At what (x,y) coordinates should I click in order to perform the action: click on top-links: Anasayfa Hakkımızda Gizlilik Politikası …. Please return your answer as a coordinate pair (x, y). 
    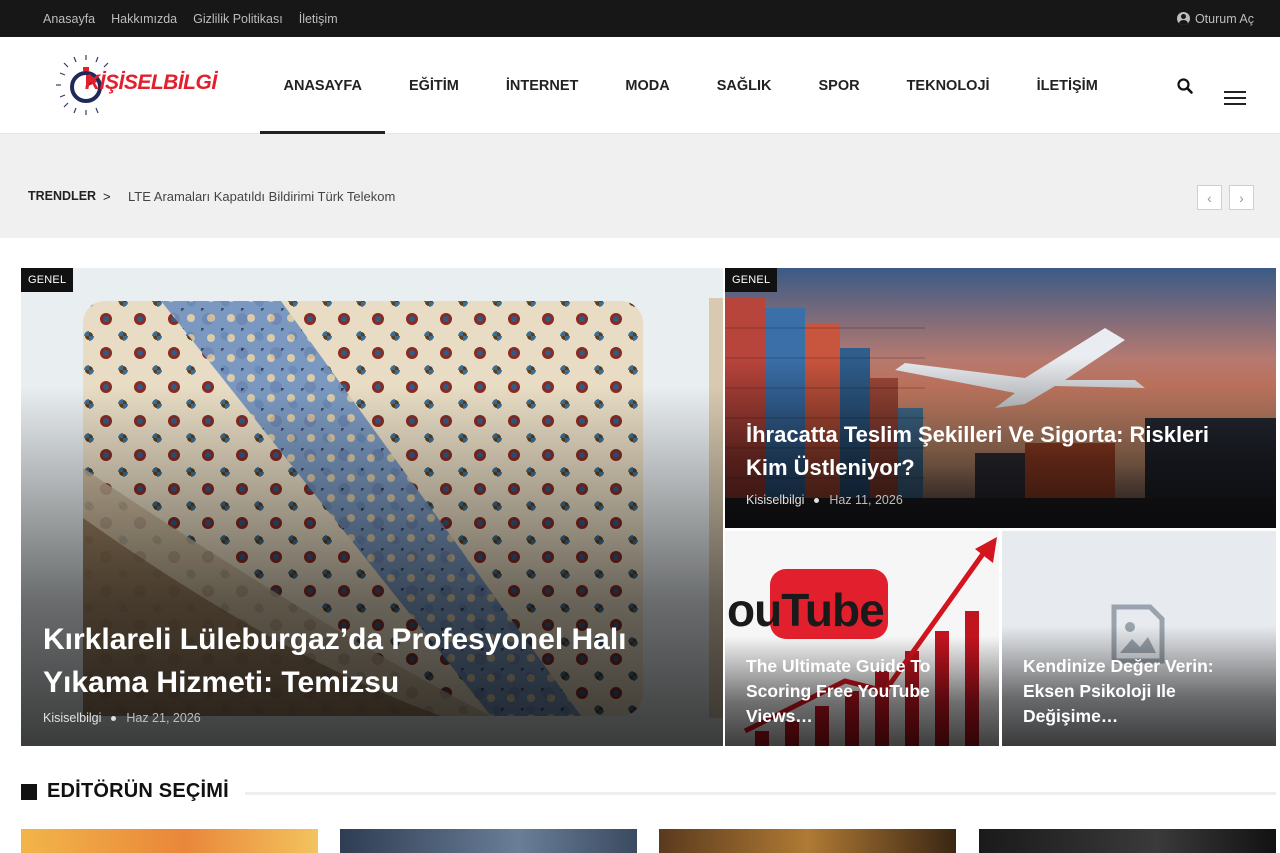
    Looking at the image, I should click on (190, 18).